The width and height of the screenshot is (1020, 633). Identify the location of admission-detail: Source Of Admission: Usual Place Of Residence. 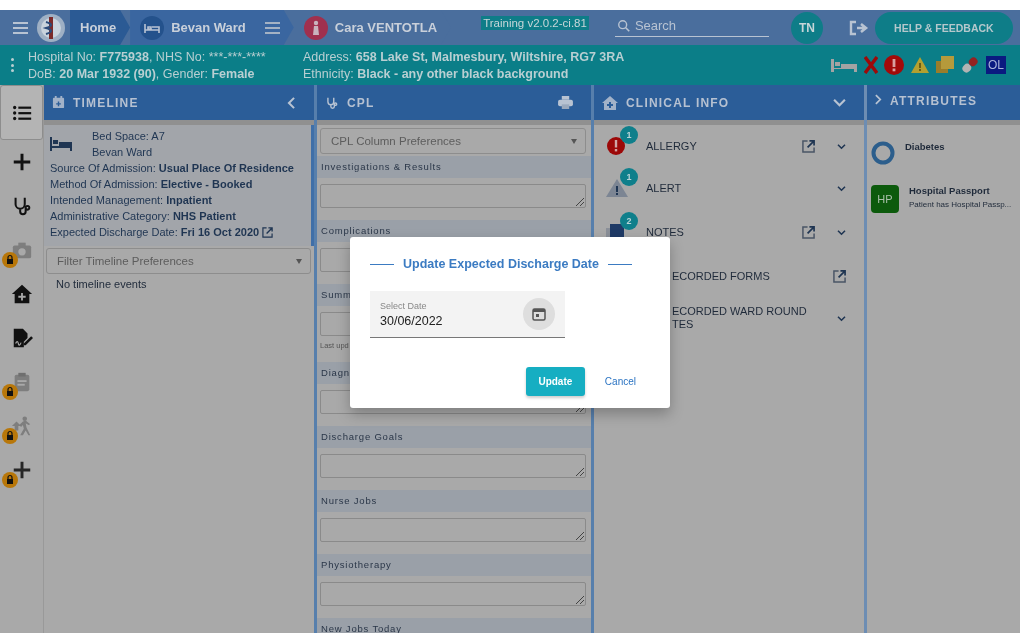
(172, 168).